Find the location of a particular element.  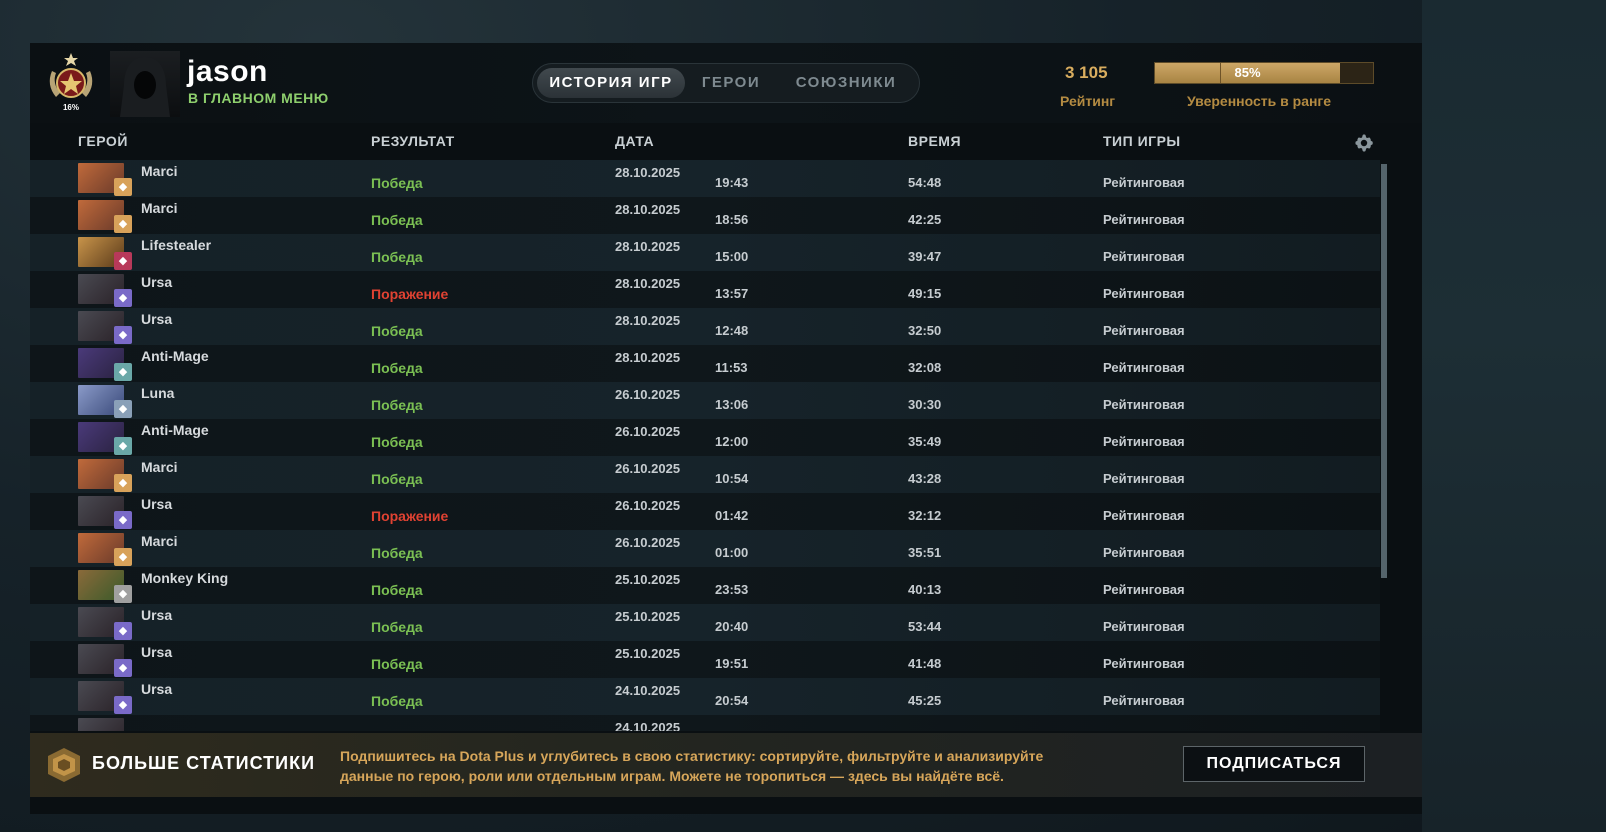

match-duration: 49:15 is located at coordinates (925, 293).